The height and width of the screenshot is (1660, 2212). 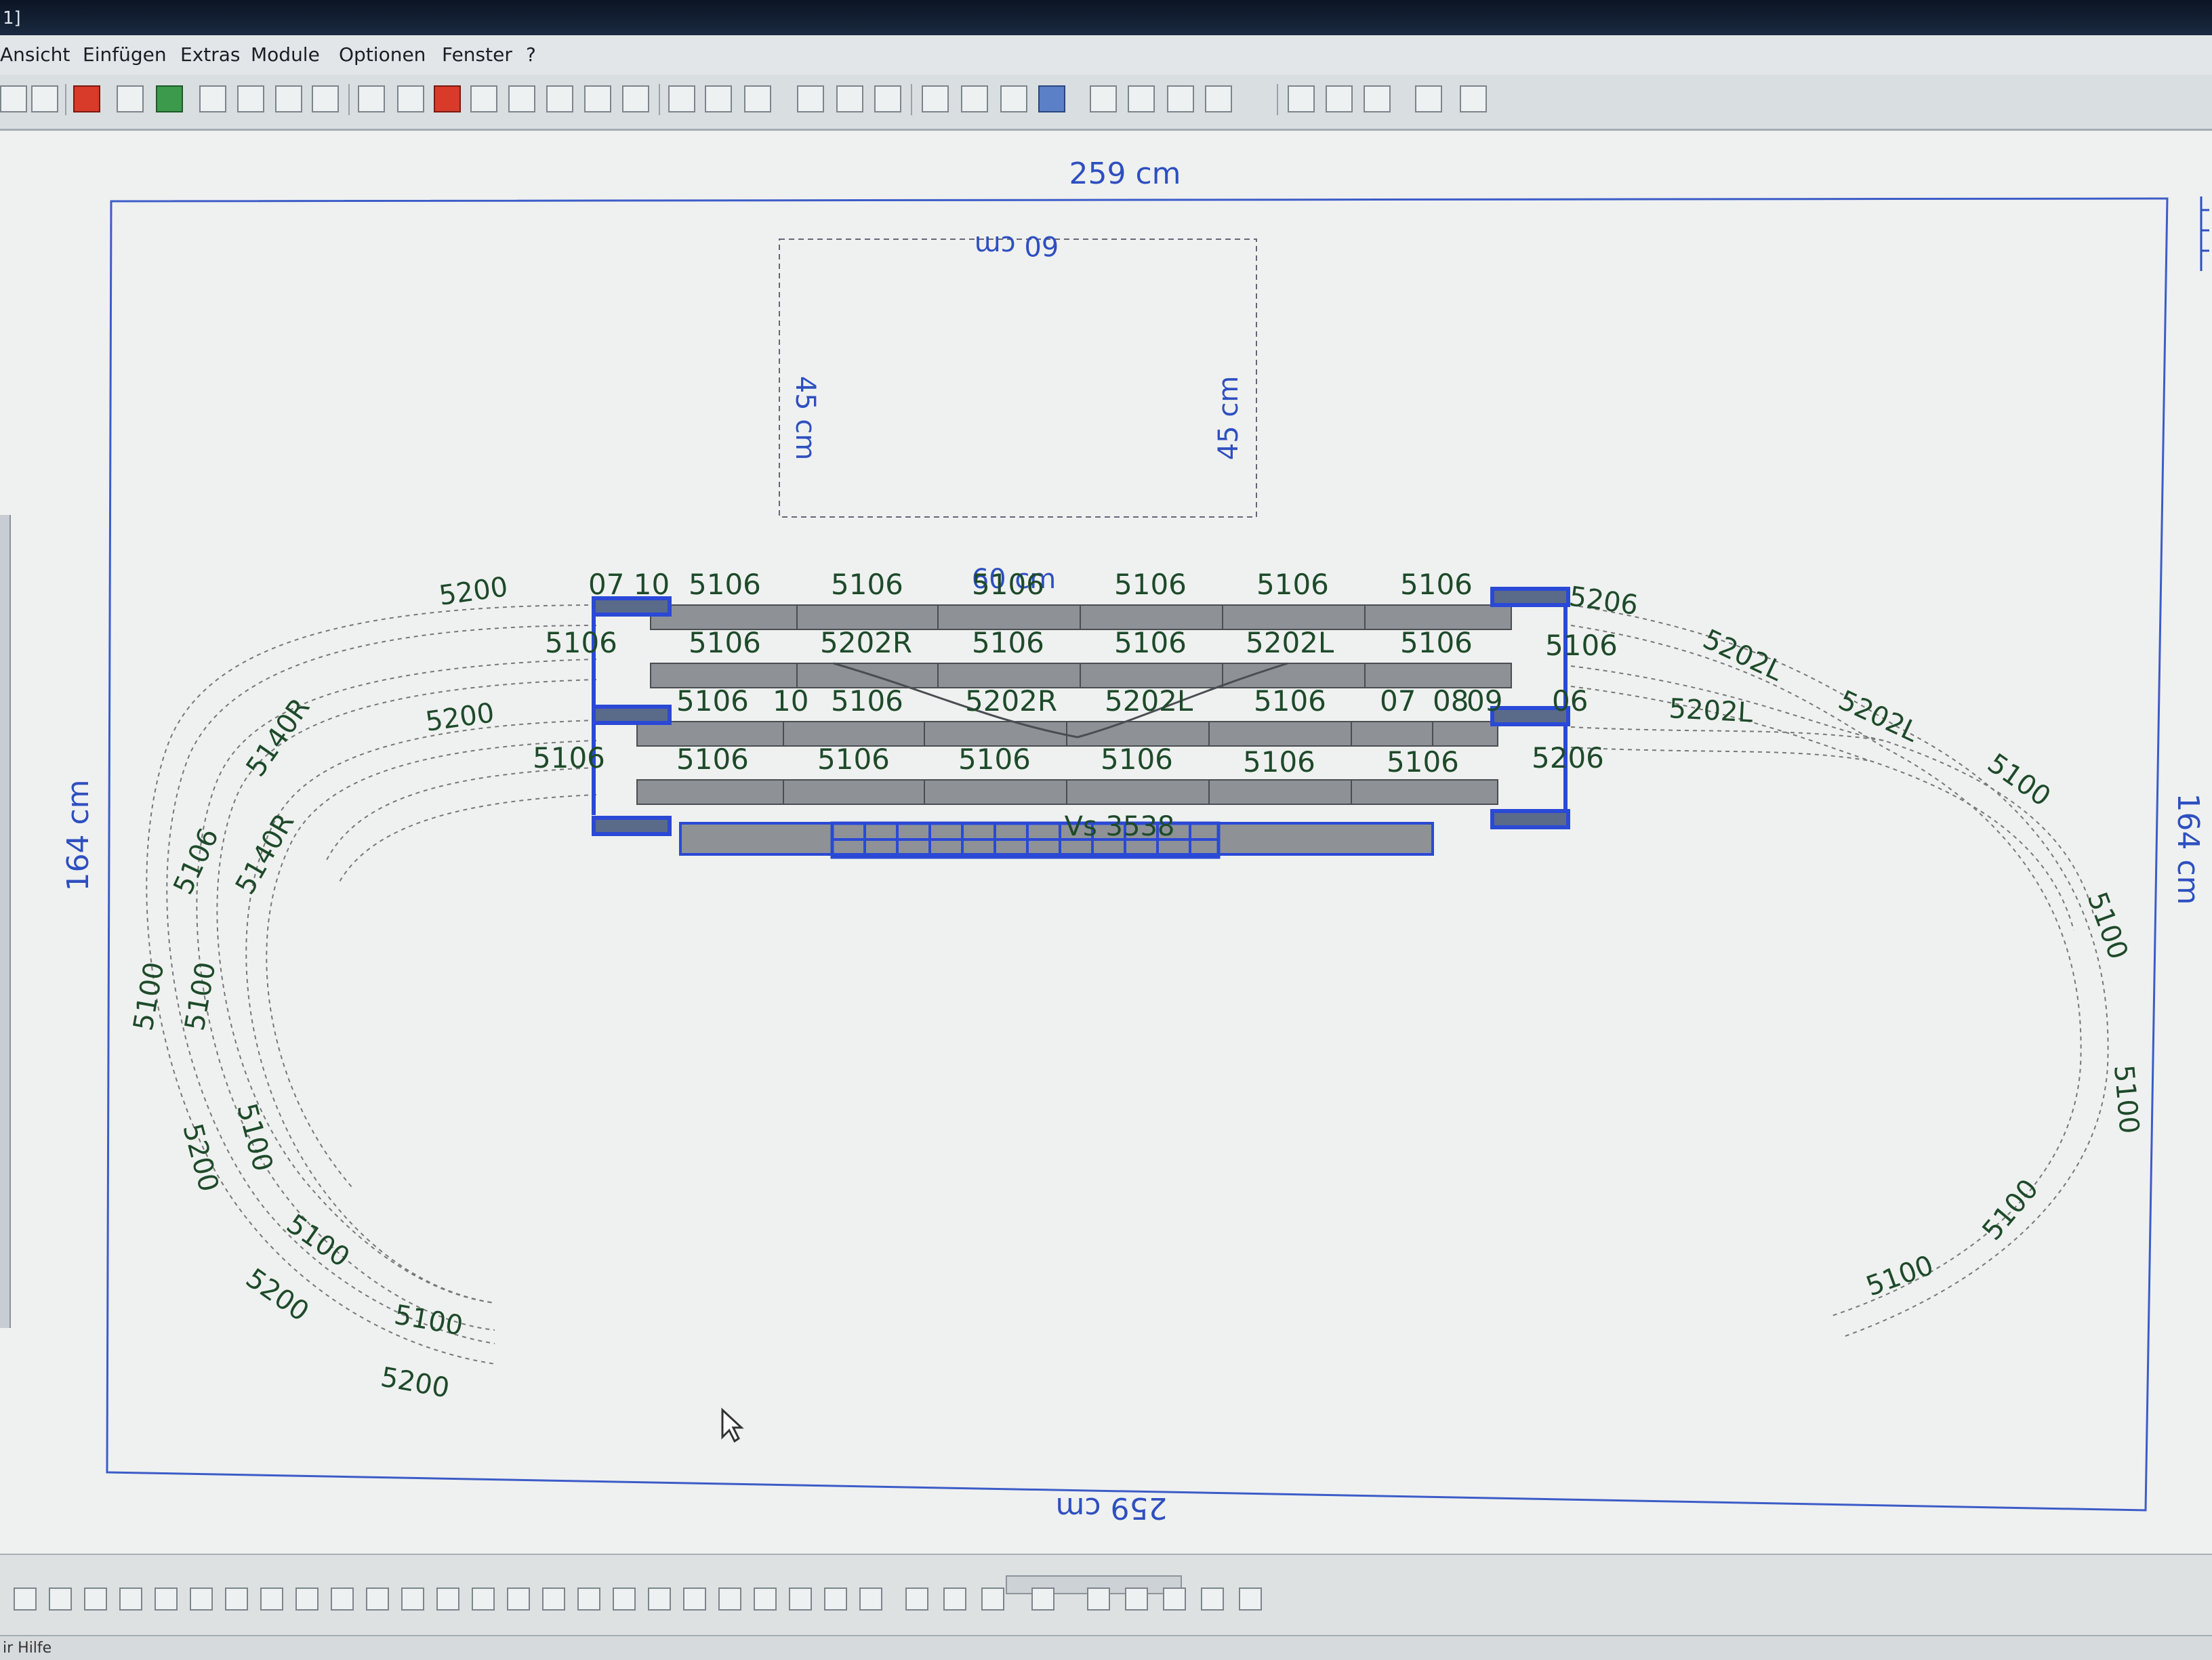 What do you see at coordinates (1018, 412) in the screenshot?
I see `module-box: 60 cm 45 cm 45 cm 60 cm` at bounding box center [1018, 412].